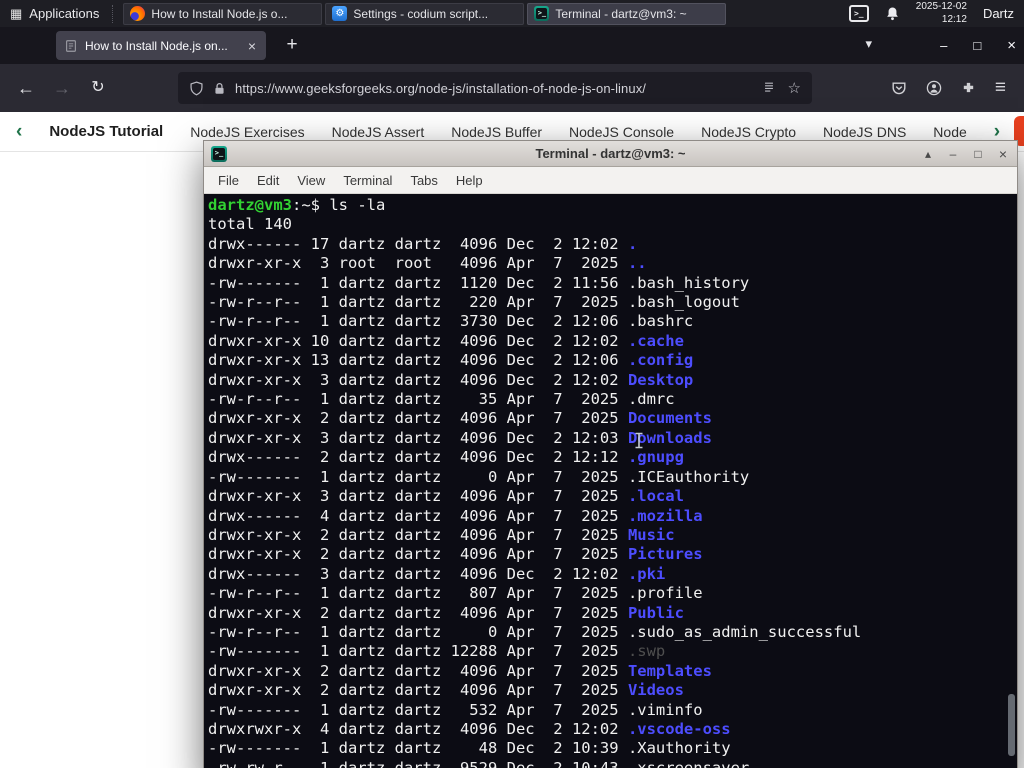 The height and width of the screenshot is (768, 1024). I want to click on listing-directory-name: .pki, so click(646, 573).